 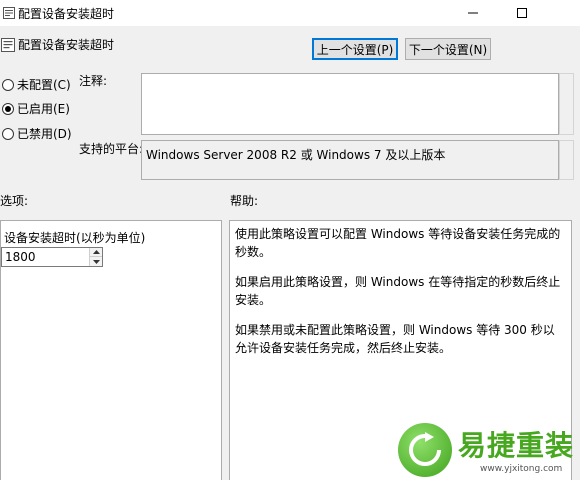 What do you see at coordinates (111, 149) in the screenshot?
I see `platform-label: 支持的平台:` at bounding box center [111, 149].